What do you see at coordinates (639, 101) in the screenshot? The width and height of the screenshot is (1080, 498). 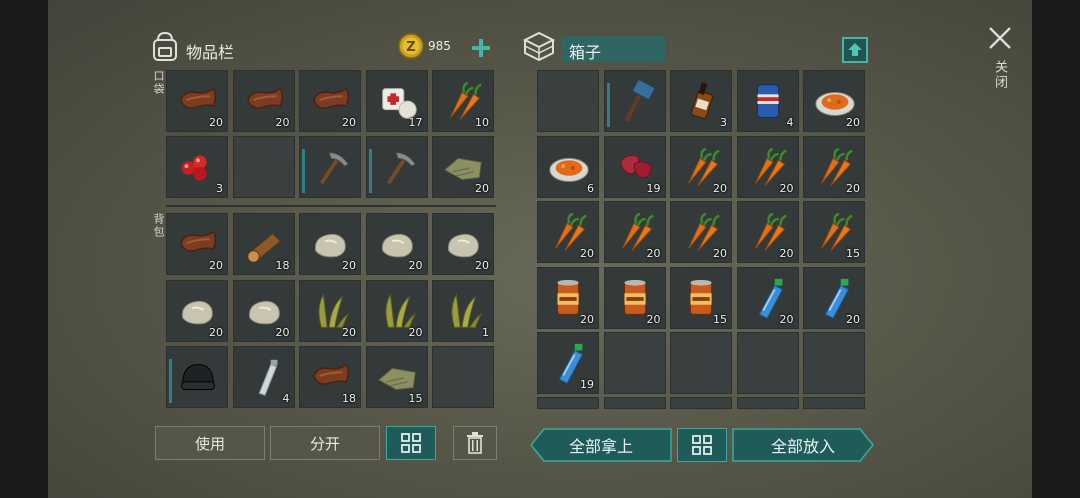 I see `sledgehammer-icon` at bounding box center [639, 101].